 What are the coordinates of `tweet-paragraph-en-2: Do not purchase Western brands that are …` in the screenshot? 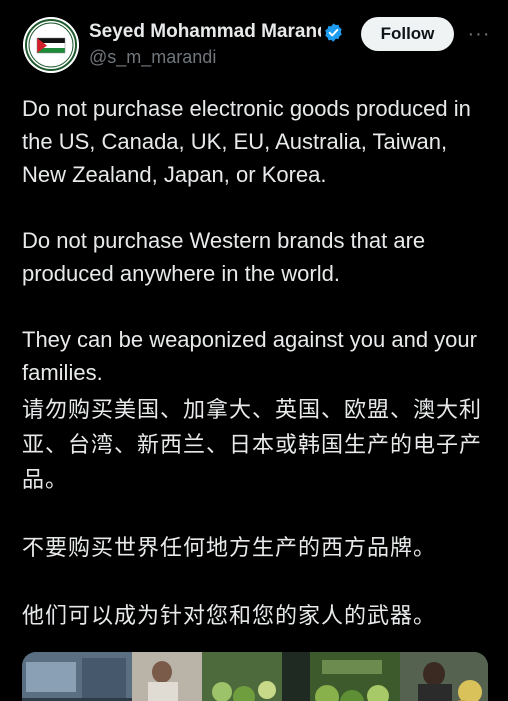 It's located at (224, 257).